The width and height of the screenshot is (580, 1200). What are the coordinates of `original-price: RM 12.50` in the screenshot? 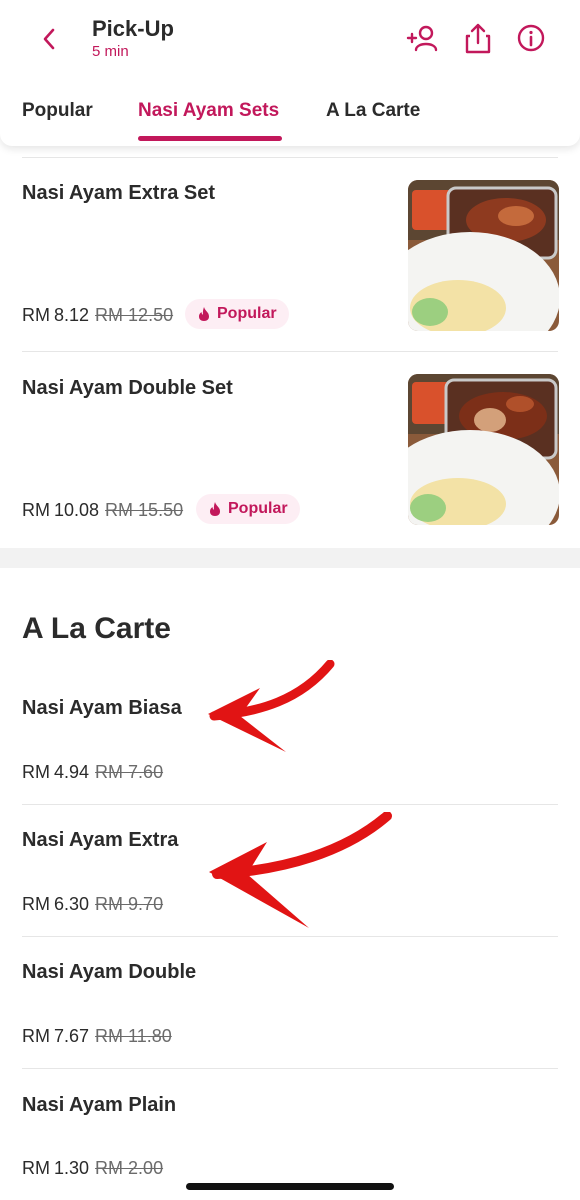 It's located at (134, 315).